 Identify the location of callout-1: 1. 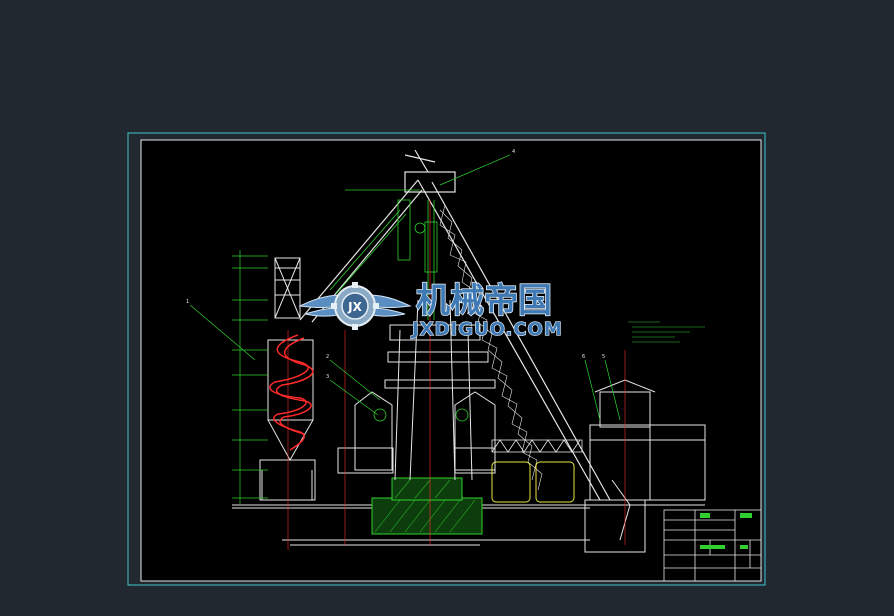
(187, 302).